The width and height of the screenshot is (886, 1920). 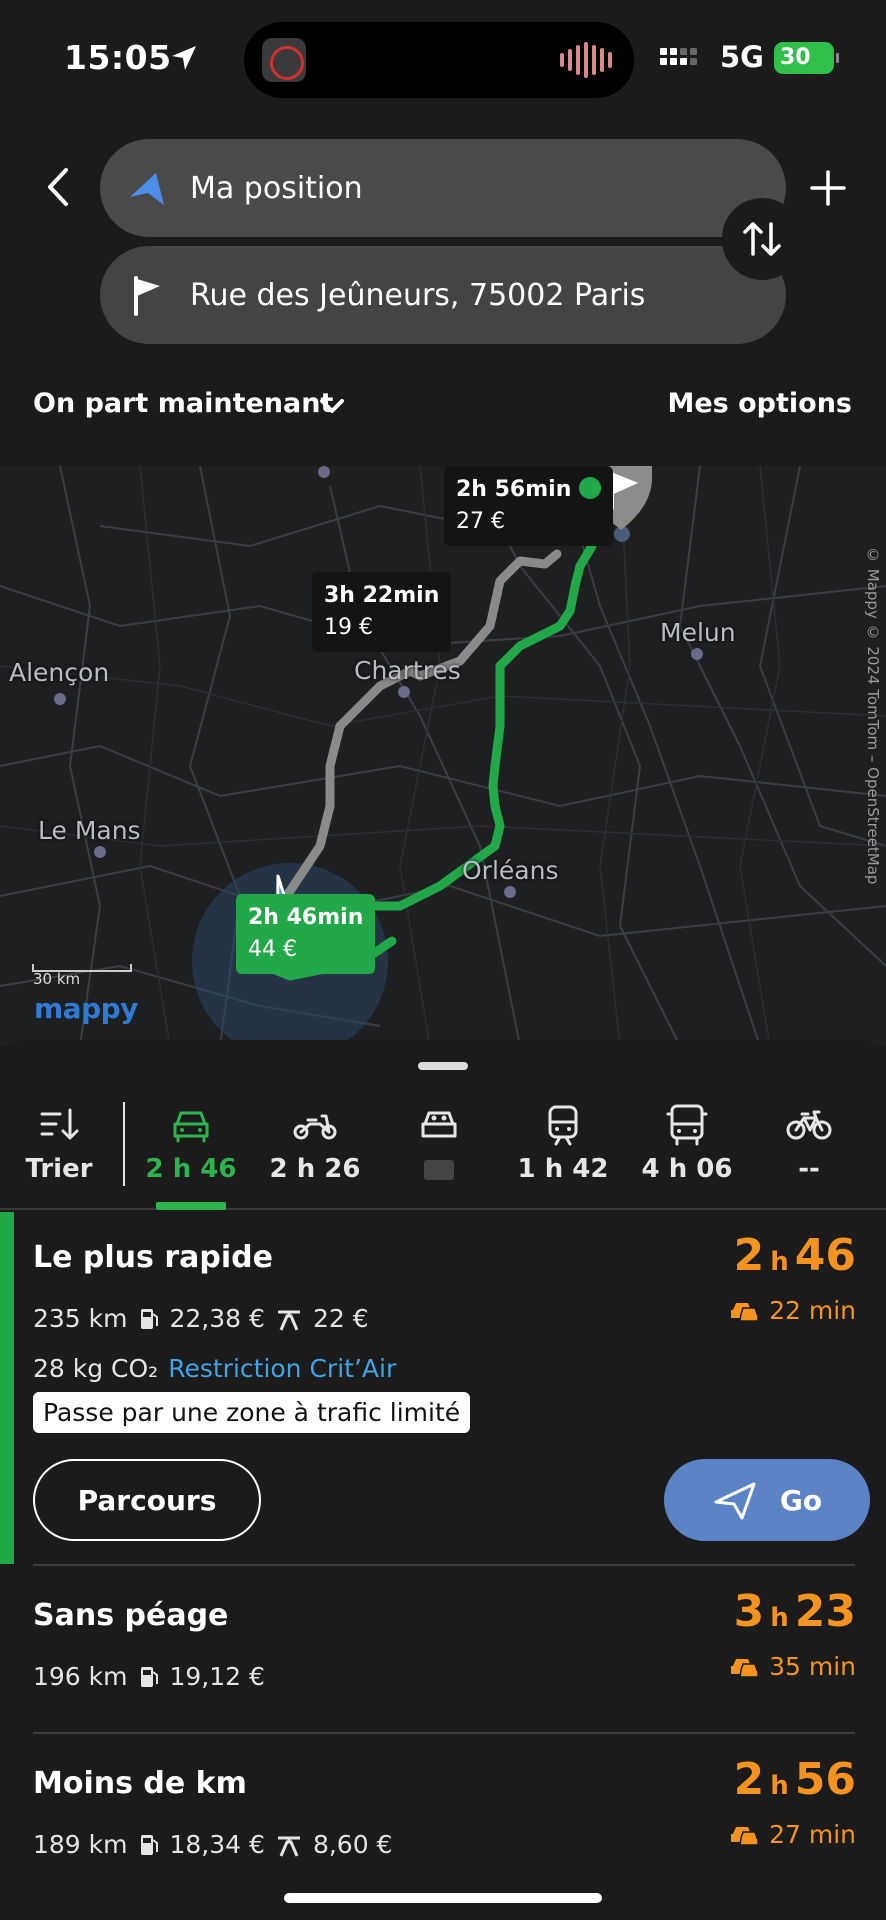 What do you see at coordinates (759, 403) in the screenshot?
I see `options-button: Mes options` at bounding box center [759, 403].